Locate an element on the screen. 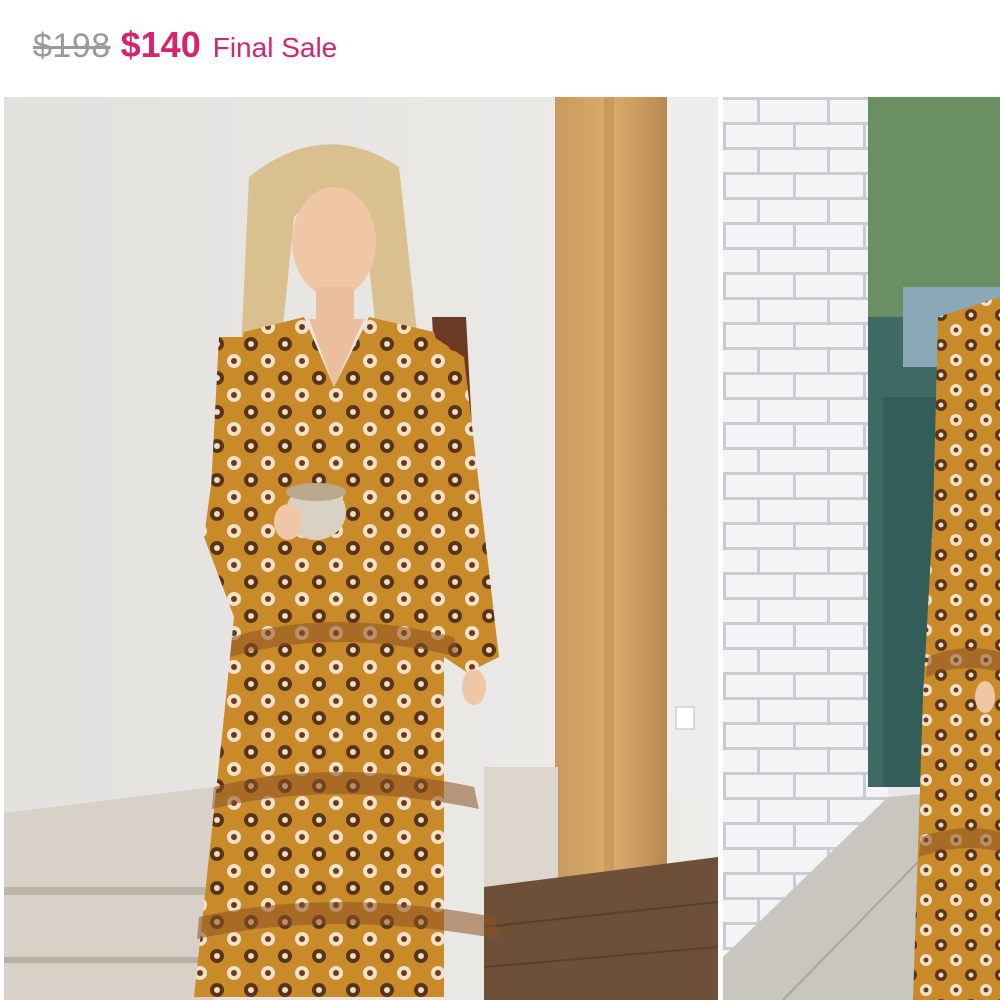 Image resolution: width=1000 pixels, height=1000 pixels. original-price: $198 is located at coordinates (72, 46).